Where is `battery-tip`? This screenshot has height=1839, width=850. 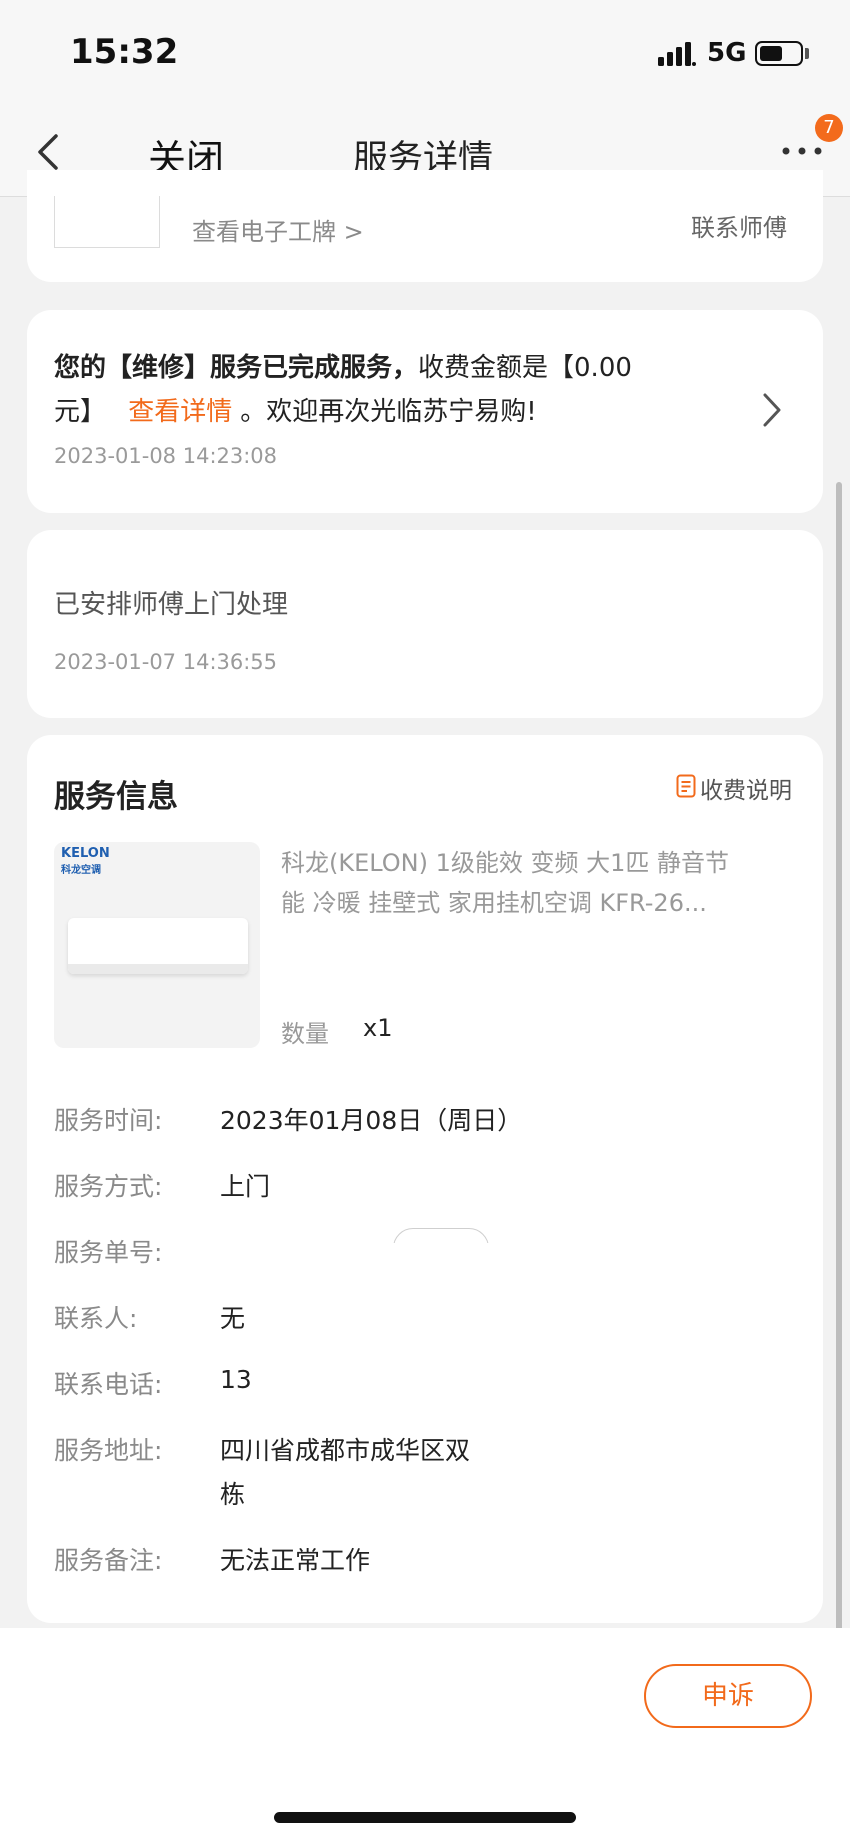
battery-tip is located at coordinates (807, 53).